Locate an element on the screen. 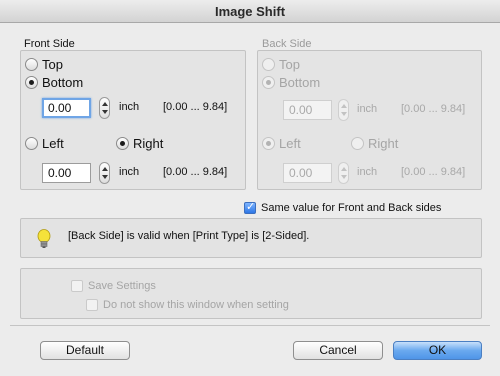  front-bottom-radio: Bottom is located at coordinates (54, 82).